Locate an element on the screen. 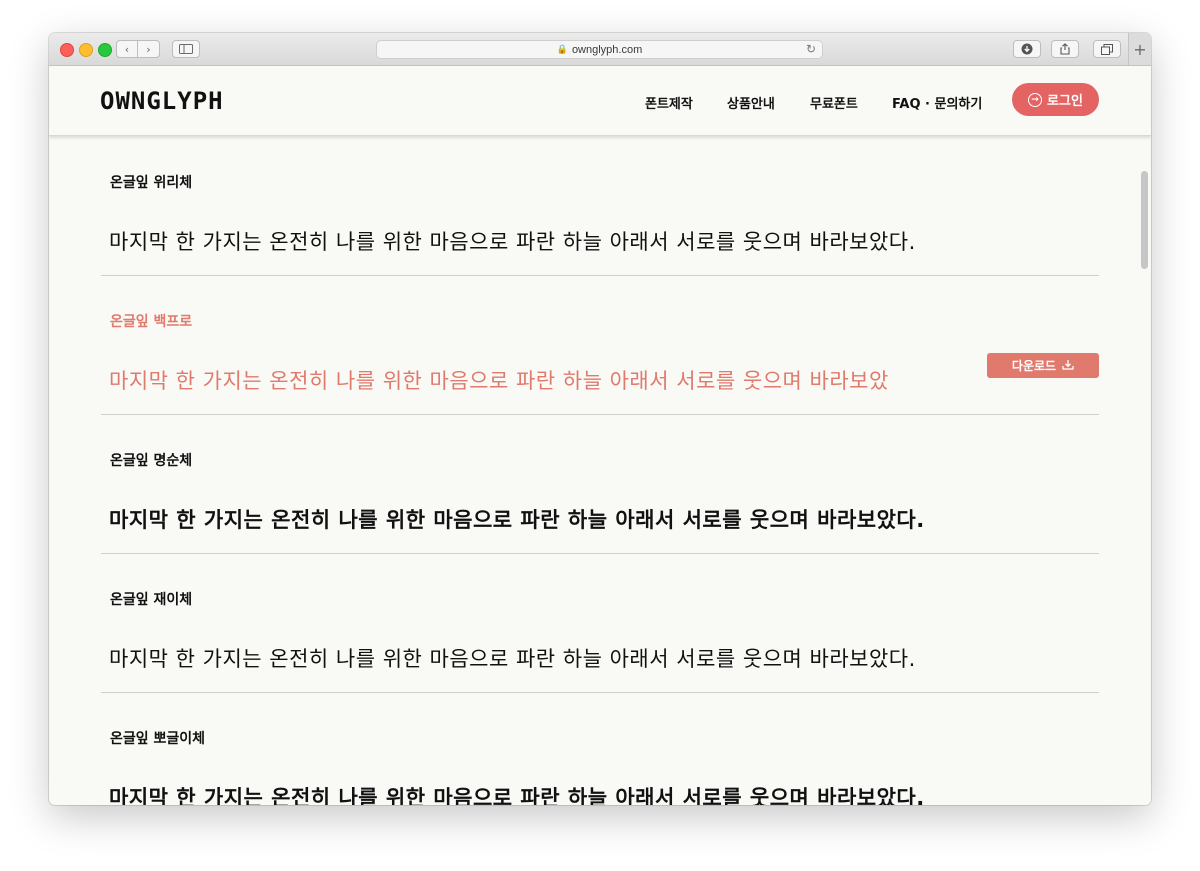  share-icon is located at coordinates (1065, 49).